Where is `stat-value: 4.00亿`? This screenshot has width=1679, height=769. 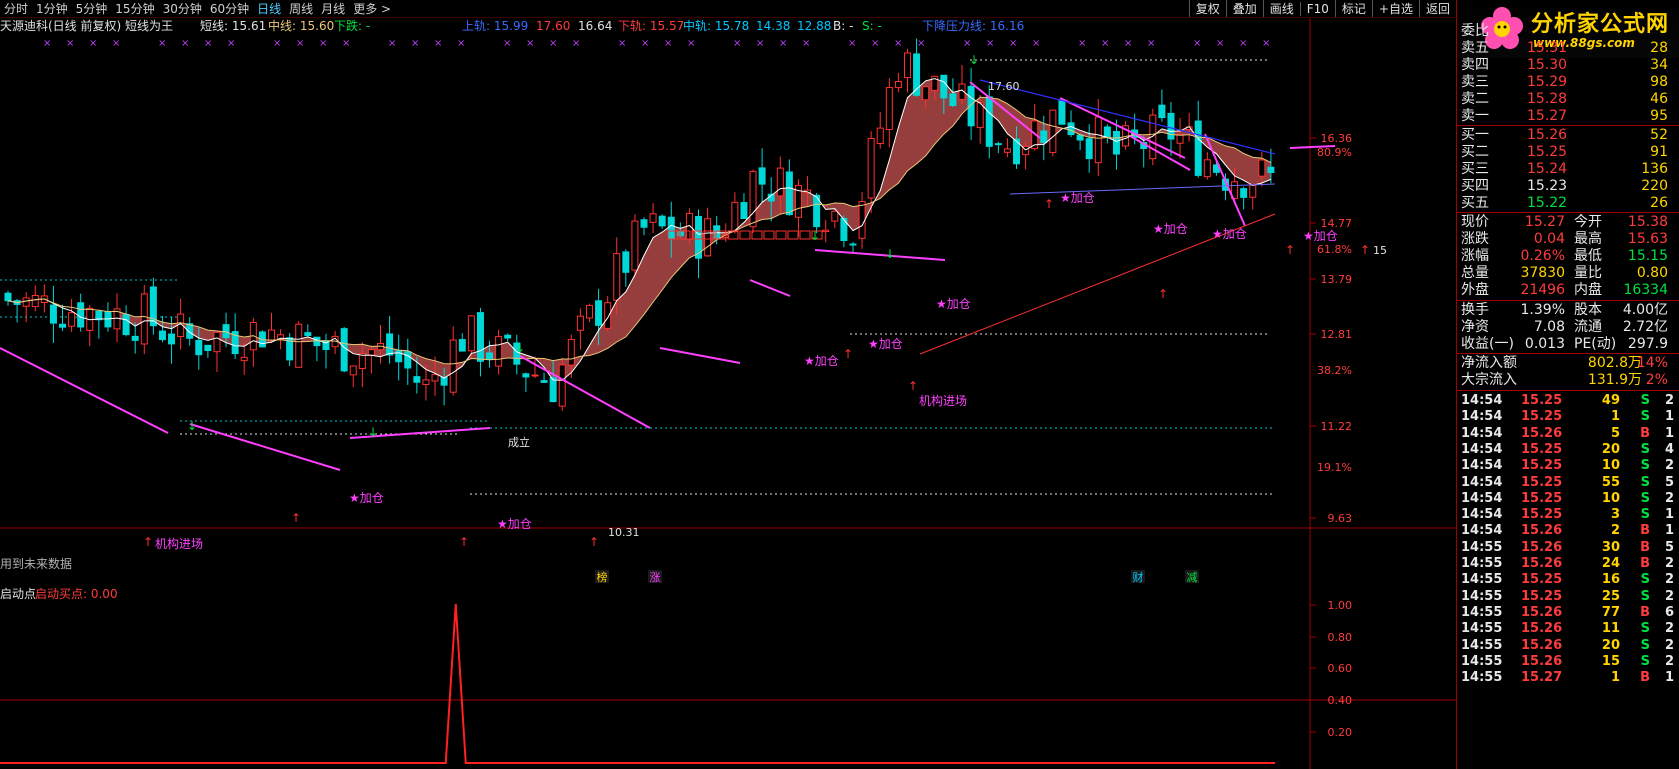
stat-value: 4.00亿 is located at coordinates (1645, 310).